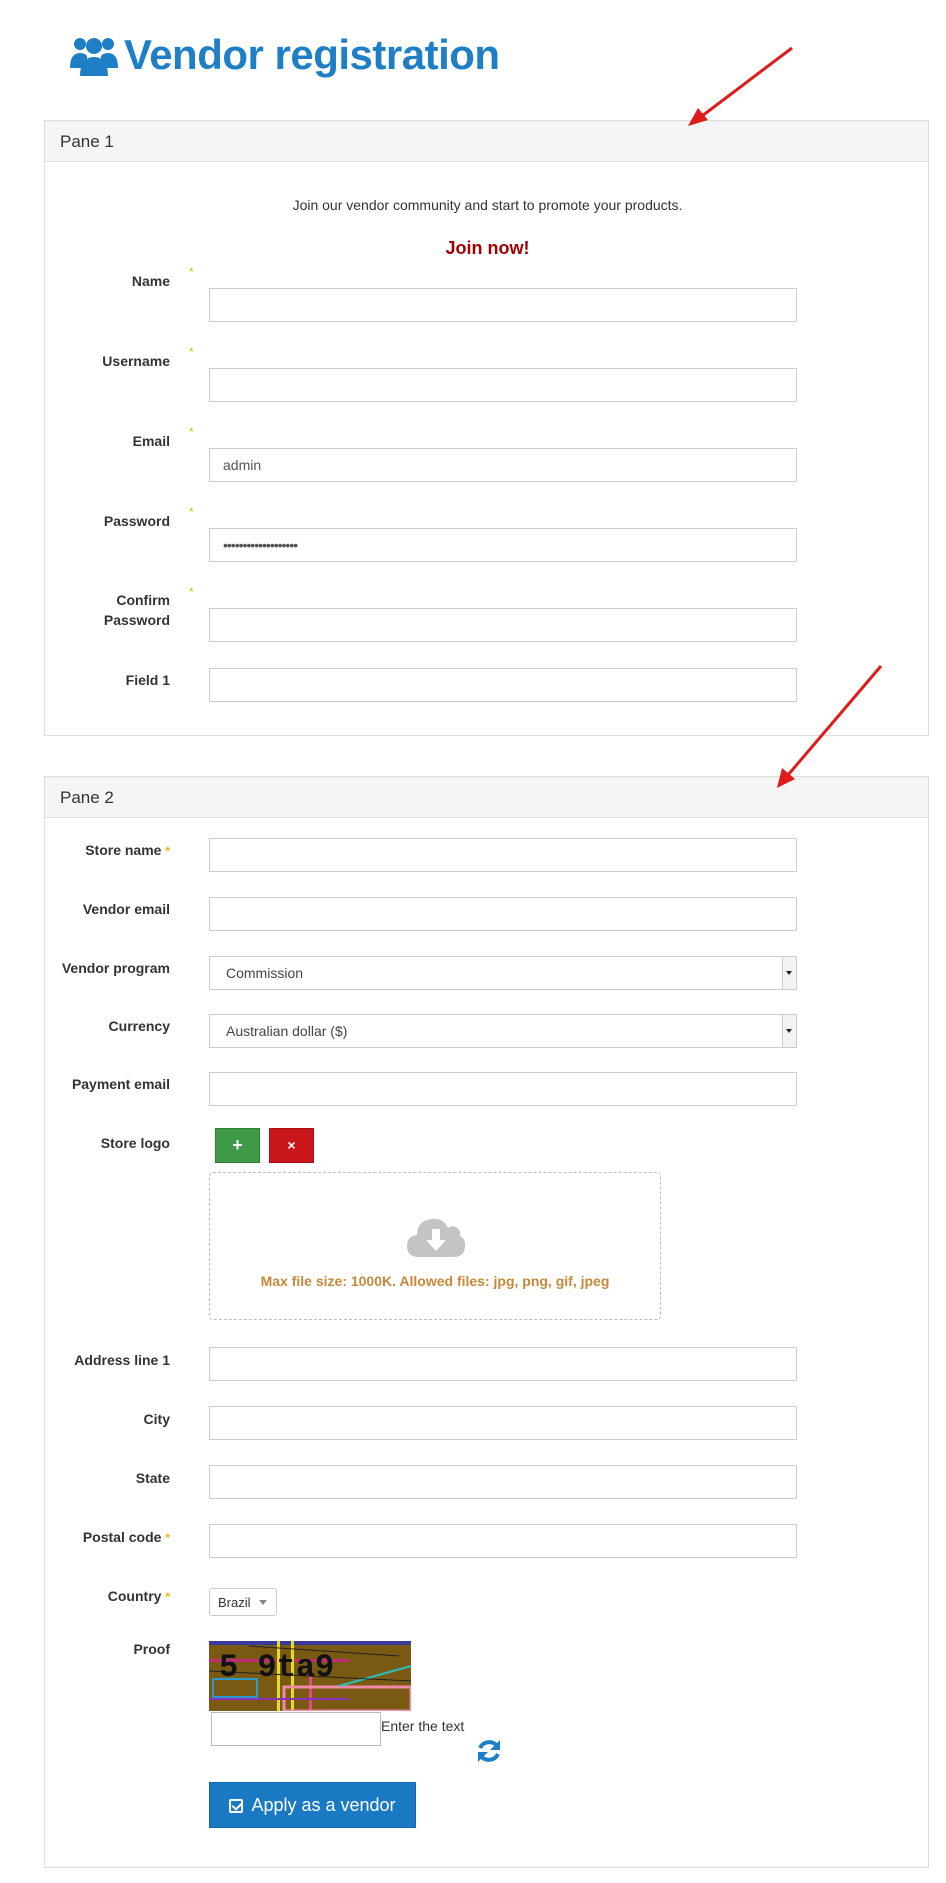 The height and width of the screenshot is (1883, 946). I want to click on confirm-password-label-line2: Password, so click(136, 620).